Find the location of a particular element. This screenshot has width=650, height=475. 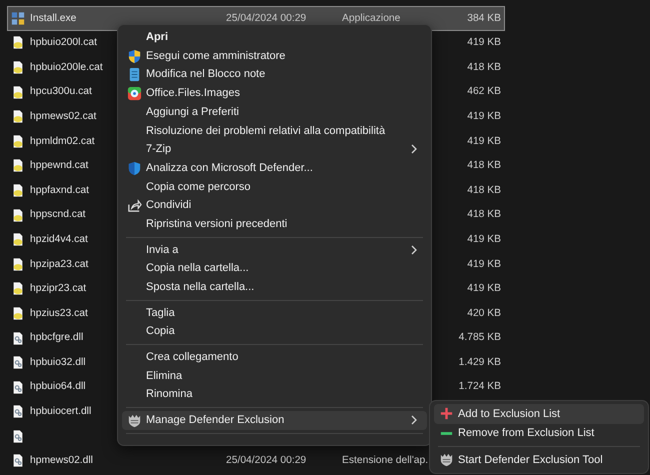

file-name: hpzid4v4.cat is located at coordinates (59, 239).